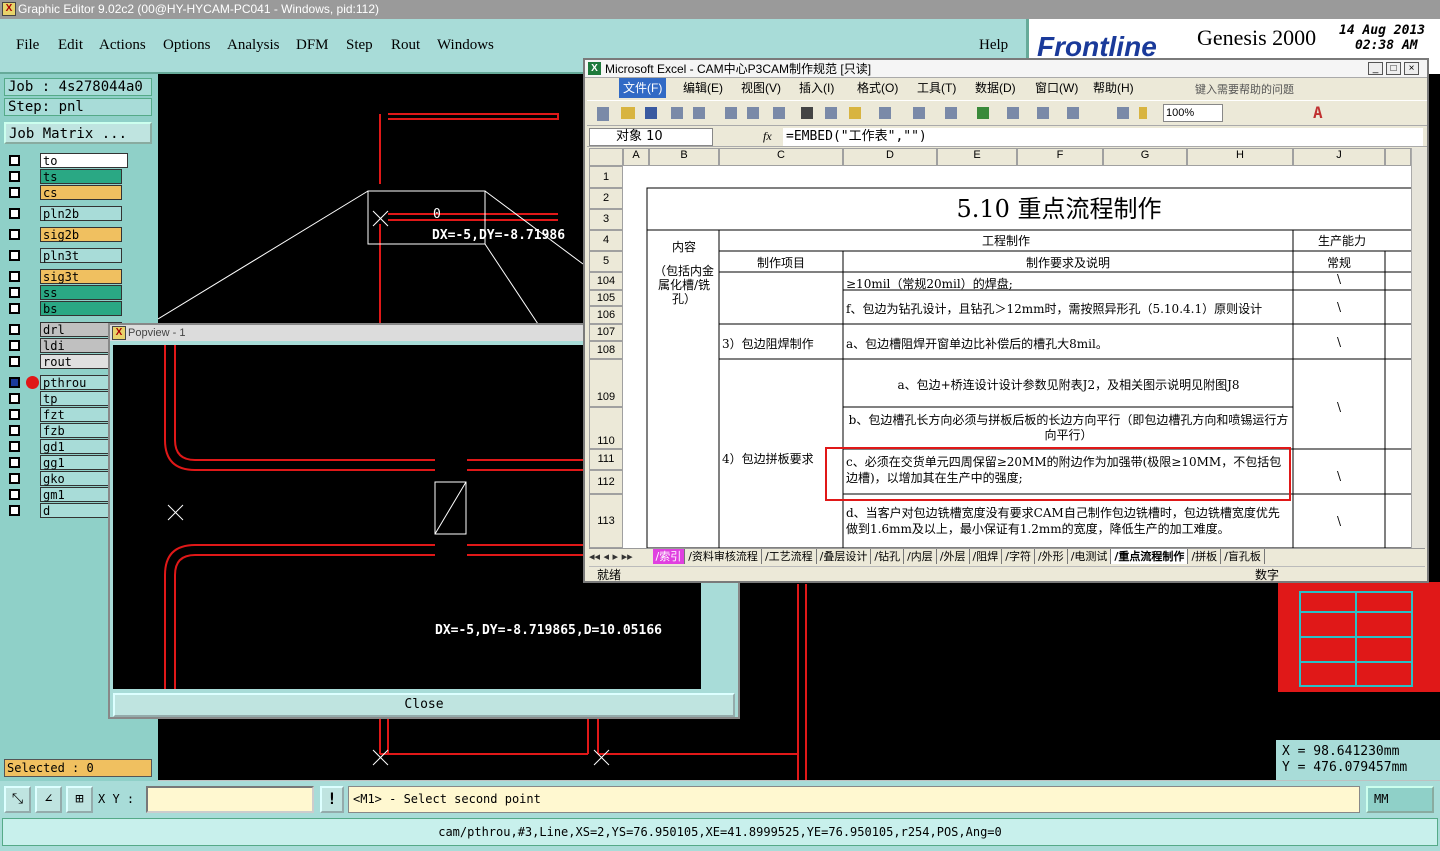 The width and height of the screenshot is (1440, 851). I want to click on sheet-tab: /内层, so click(920, 556).